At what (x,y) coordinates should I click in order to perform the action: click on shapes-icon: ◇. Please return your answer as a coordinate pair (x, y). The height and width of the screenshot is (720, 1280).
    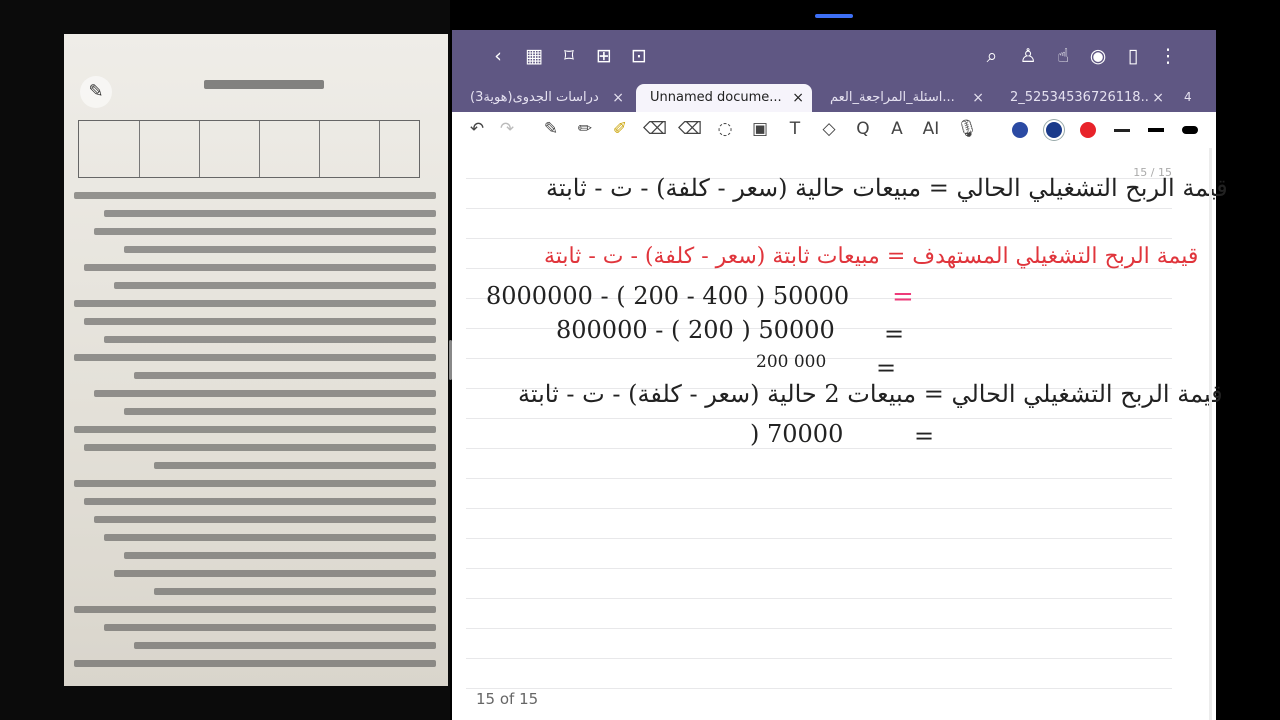
    Looking at the image, I should click on (829, 129).